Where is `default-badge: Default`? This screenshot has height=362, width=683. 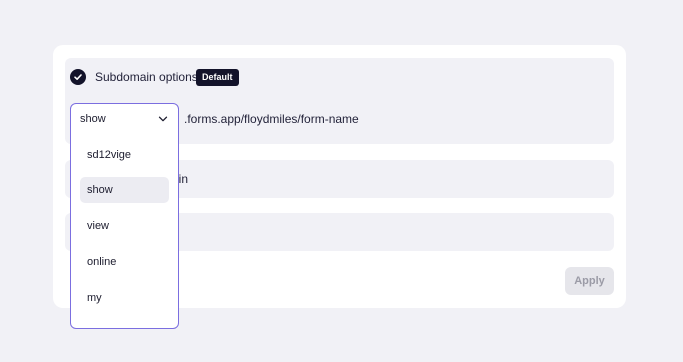
default-badge: Default is located at coordinates (217, 77).